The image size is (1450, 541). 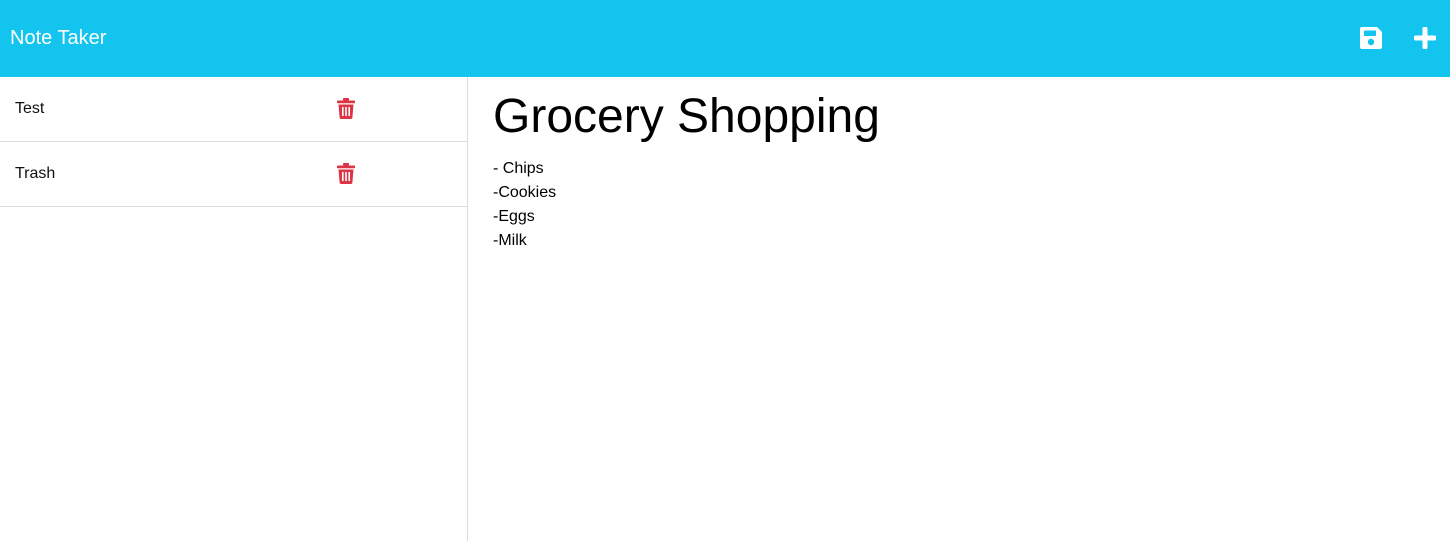 I want to click on note-list-item-title: Trash, so click(x=35, y=174).